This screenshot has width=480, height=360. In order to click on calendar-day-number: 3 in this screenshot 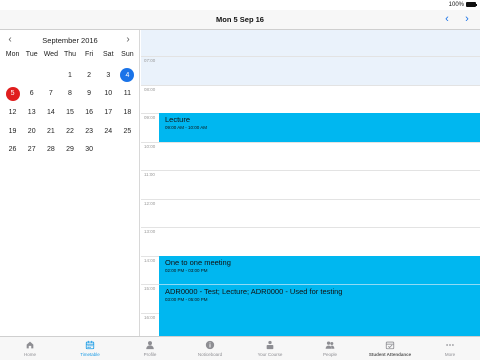, I will do `click(108, 75)`.